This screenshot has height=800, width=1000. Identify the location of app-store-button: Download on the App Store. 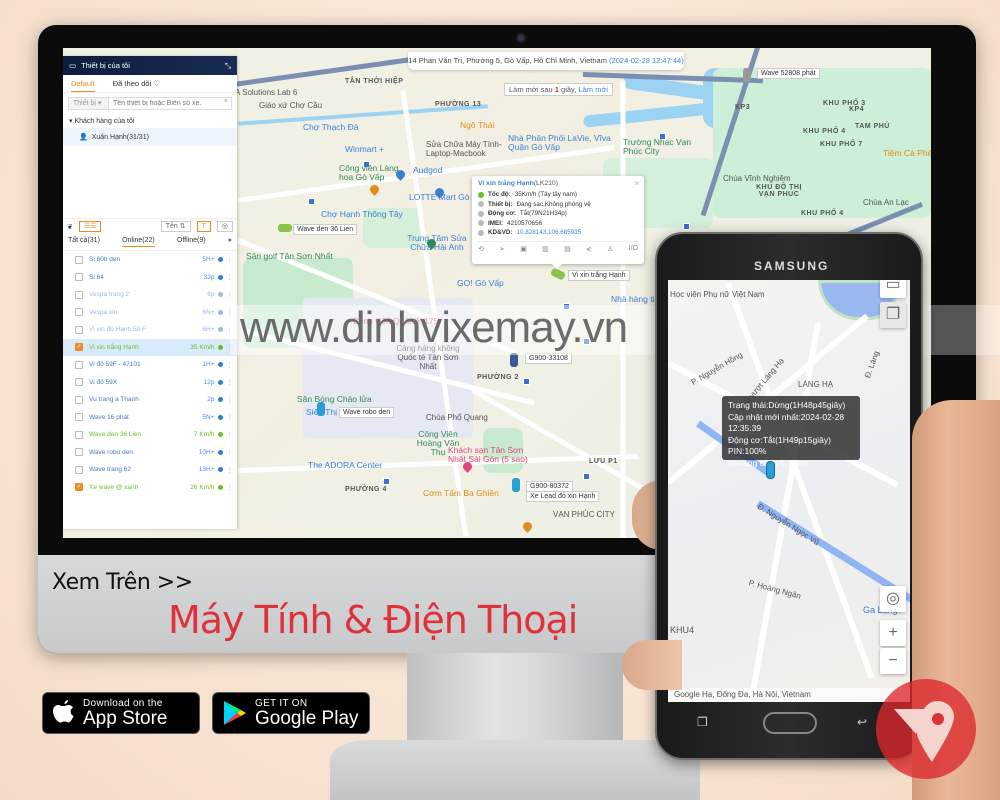
(121, 713).